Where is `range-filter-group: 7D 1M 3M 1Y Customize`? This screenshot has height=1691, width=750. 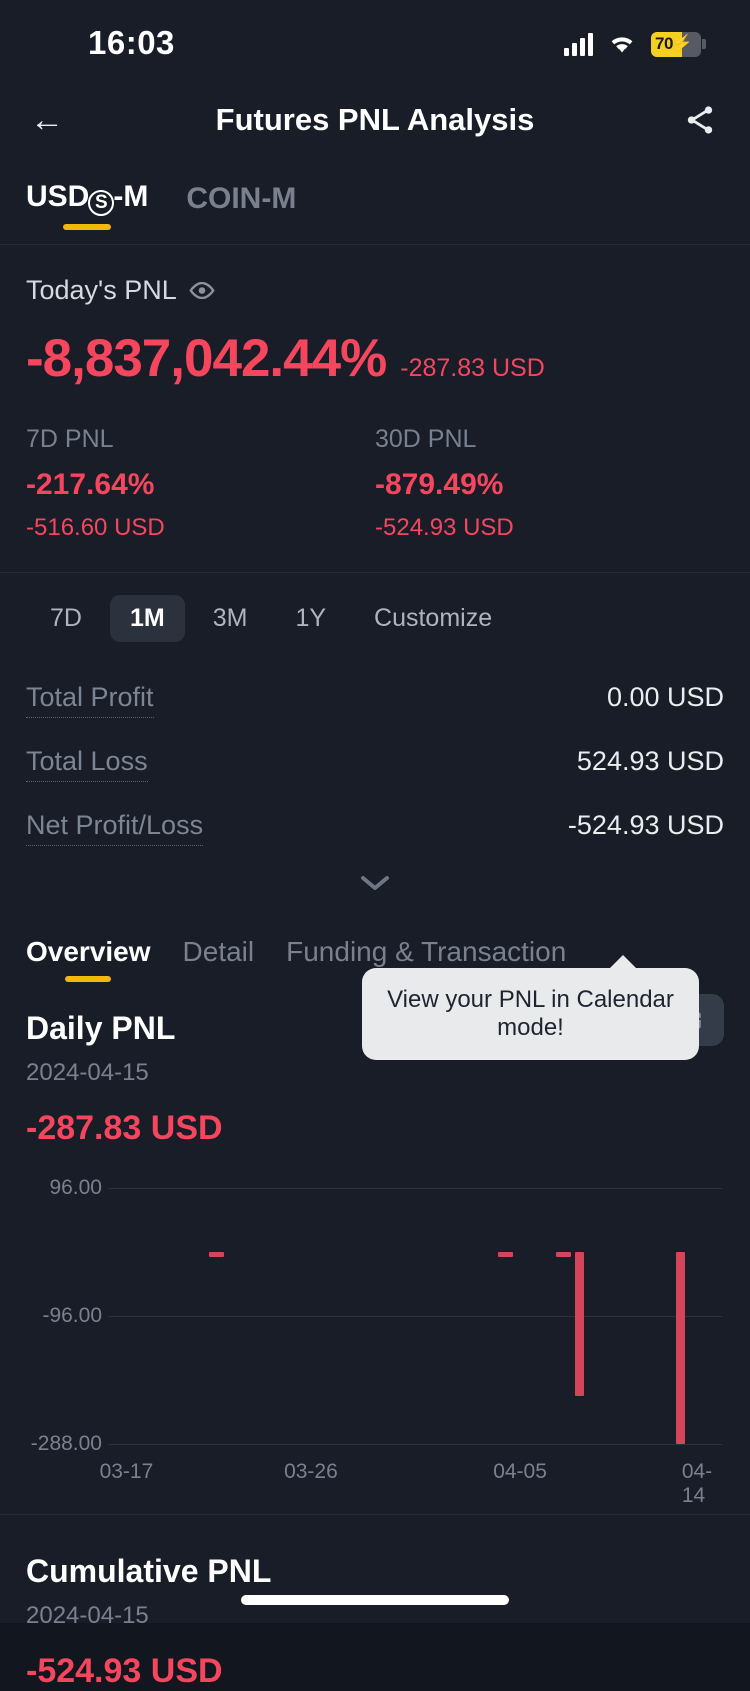
range-filter-group: 7D 1M 3M 1Y Customize is located at coordinates (375, 614).